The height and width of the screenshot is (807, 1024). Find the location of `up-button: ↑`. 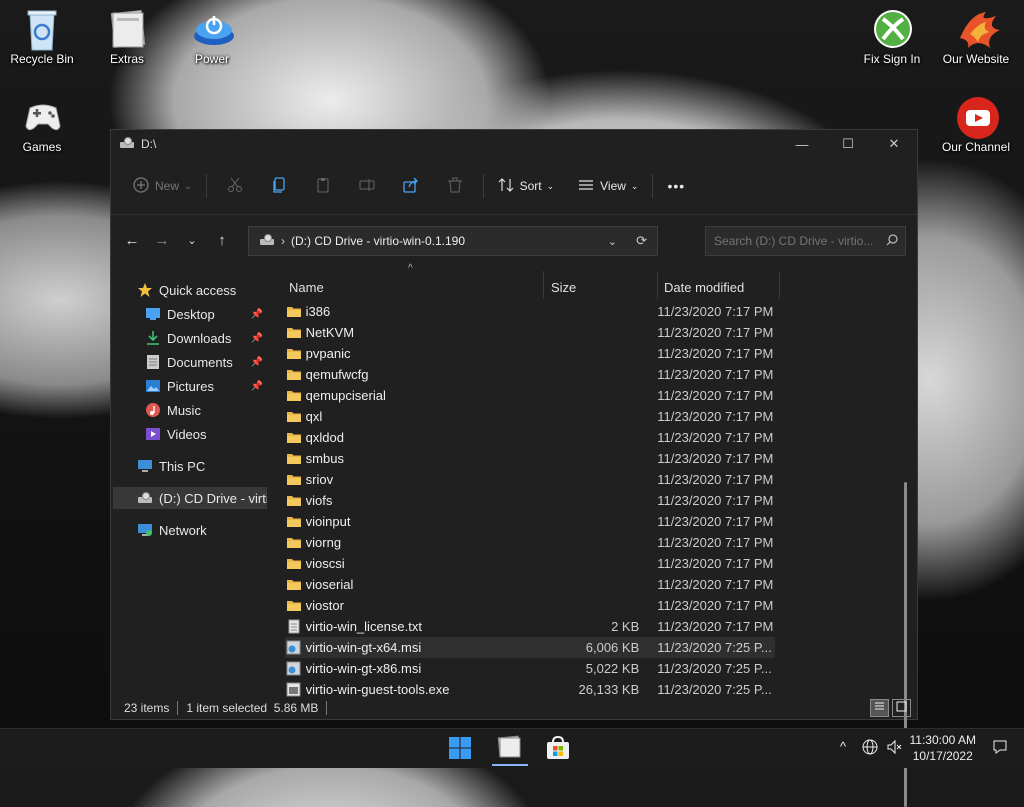

up-button: ↑ is located at coordinates (222, 240).